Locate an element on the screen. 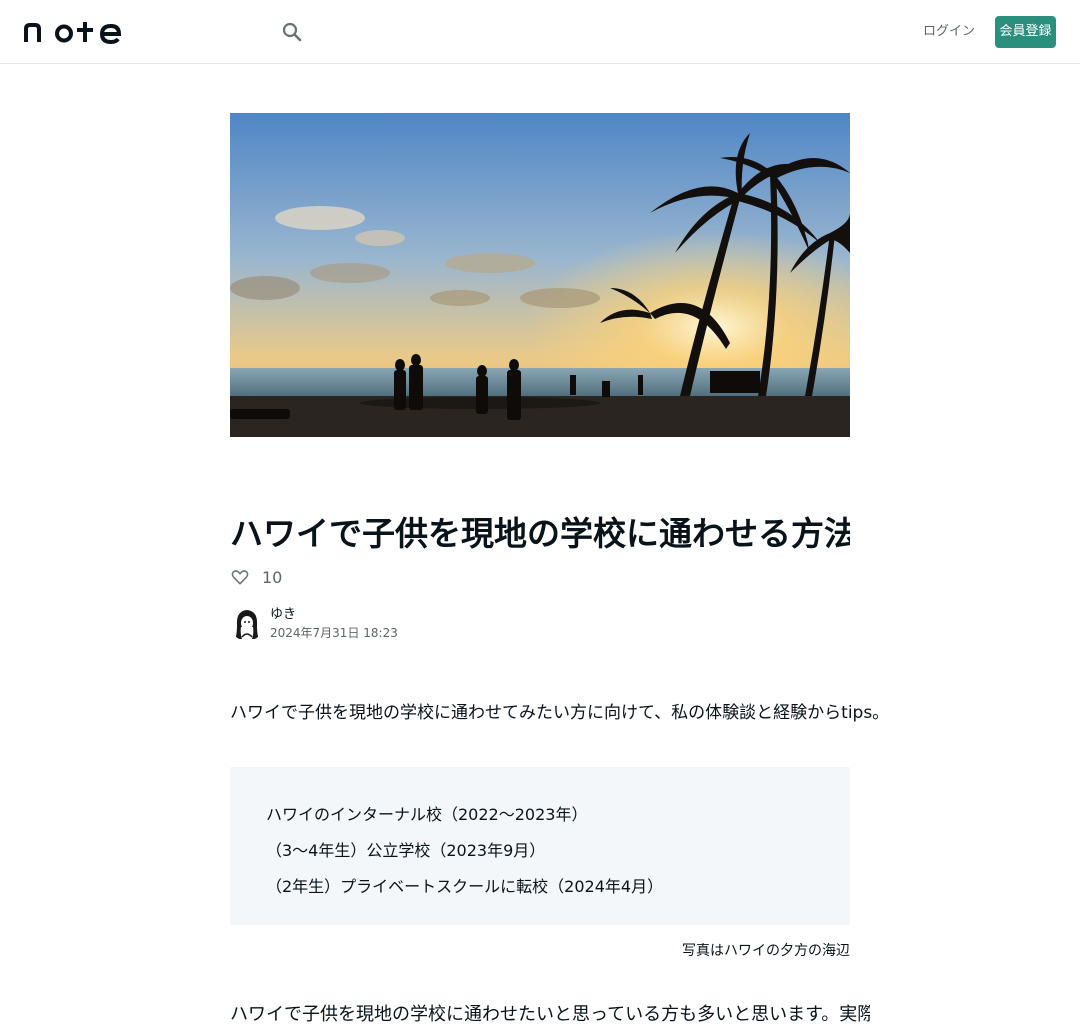 The width and height of the screenshot is (1080, 1030). like-count: 10 is located at coordinates (272, 577).